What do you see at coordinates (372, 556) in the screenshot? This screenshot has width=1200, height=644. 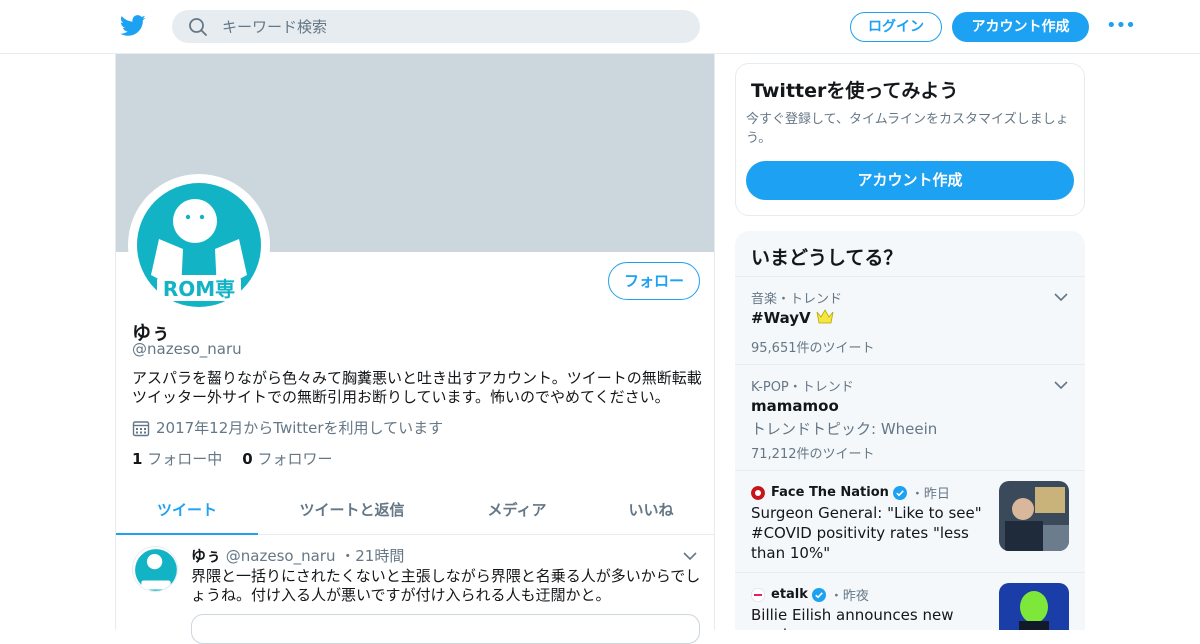 I see `tweet-time: ・21時間` at bounding box center [372, 556].